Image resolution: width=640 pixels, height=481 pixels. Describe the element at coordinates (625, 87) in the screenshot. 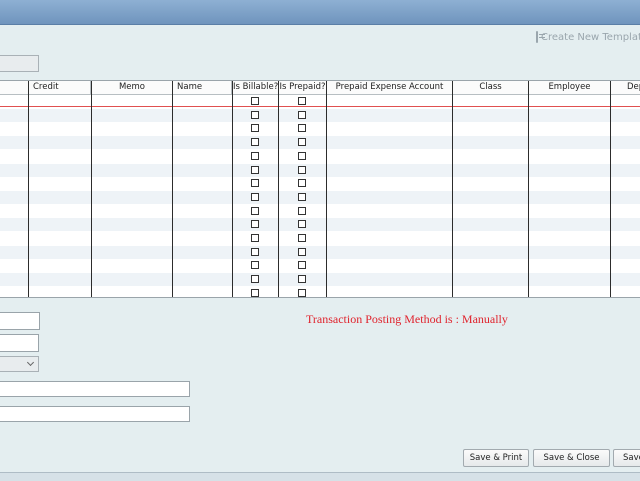

I see `col-header-department: Dep` at that location.